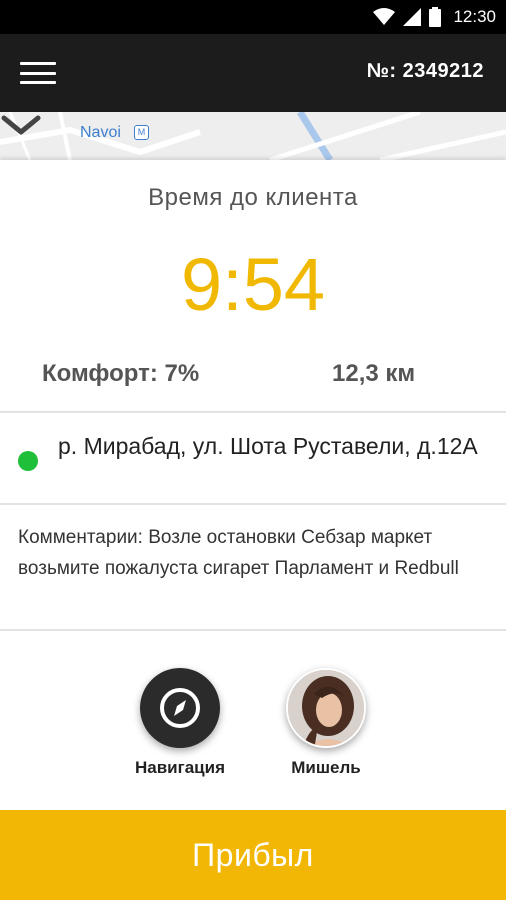 The height and width of the screenshot is (900, 506). I want to click on navigation-circle, so click(180, 708).